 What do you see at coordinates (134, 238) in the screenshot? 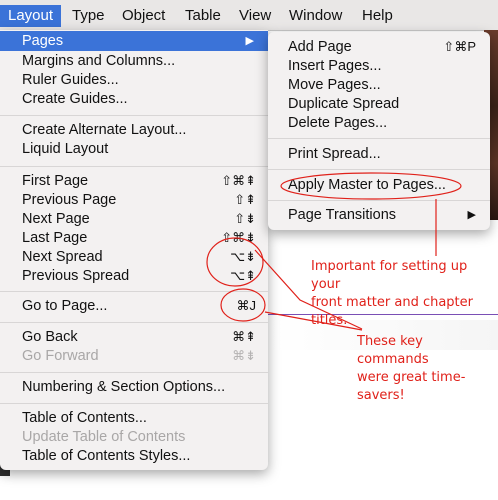
I see `menu-item-last-page: Last Page ⇧⌘⇟` at bounding box center [134, 238].